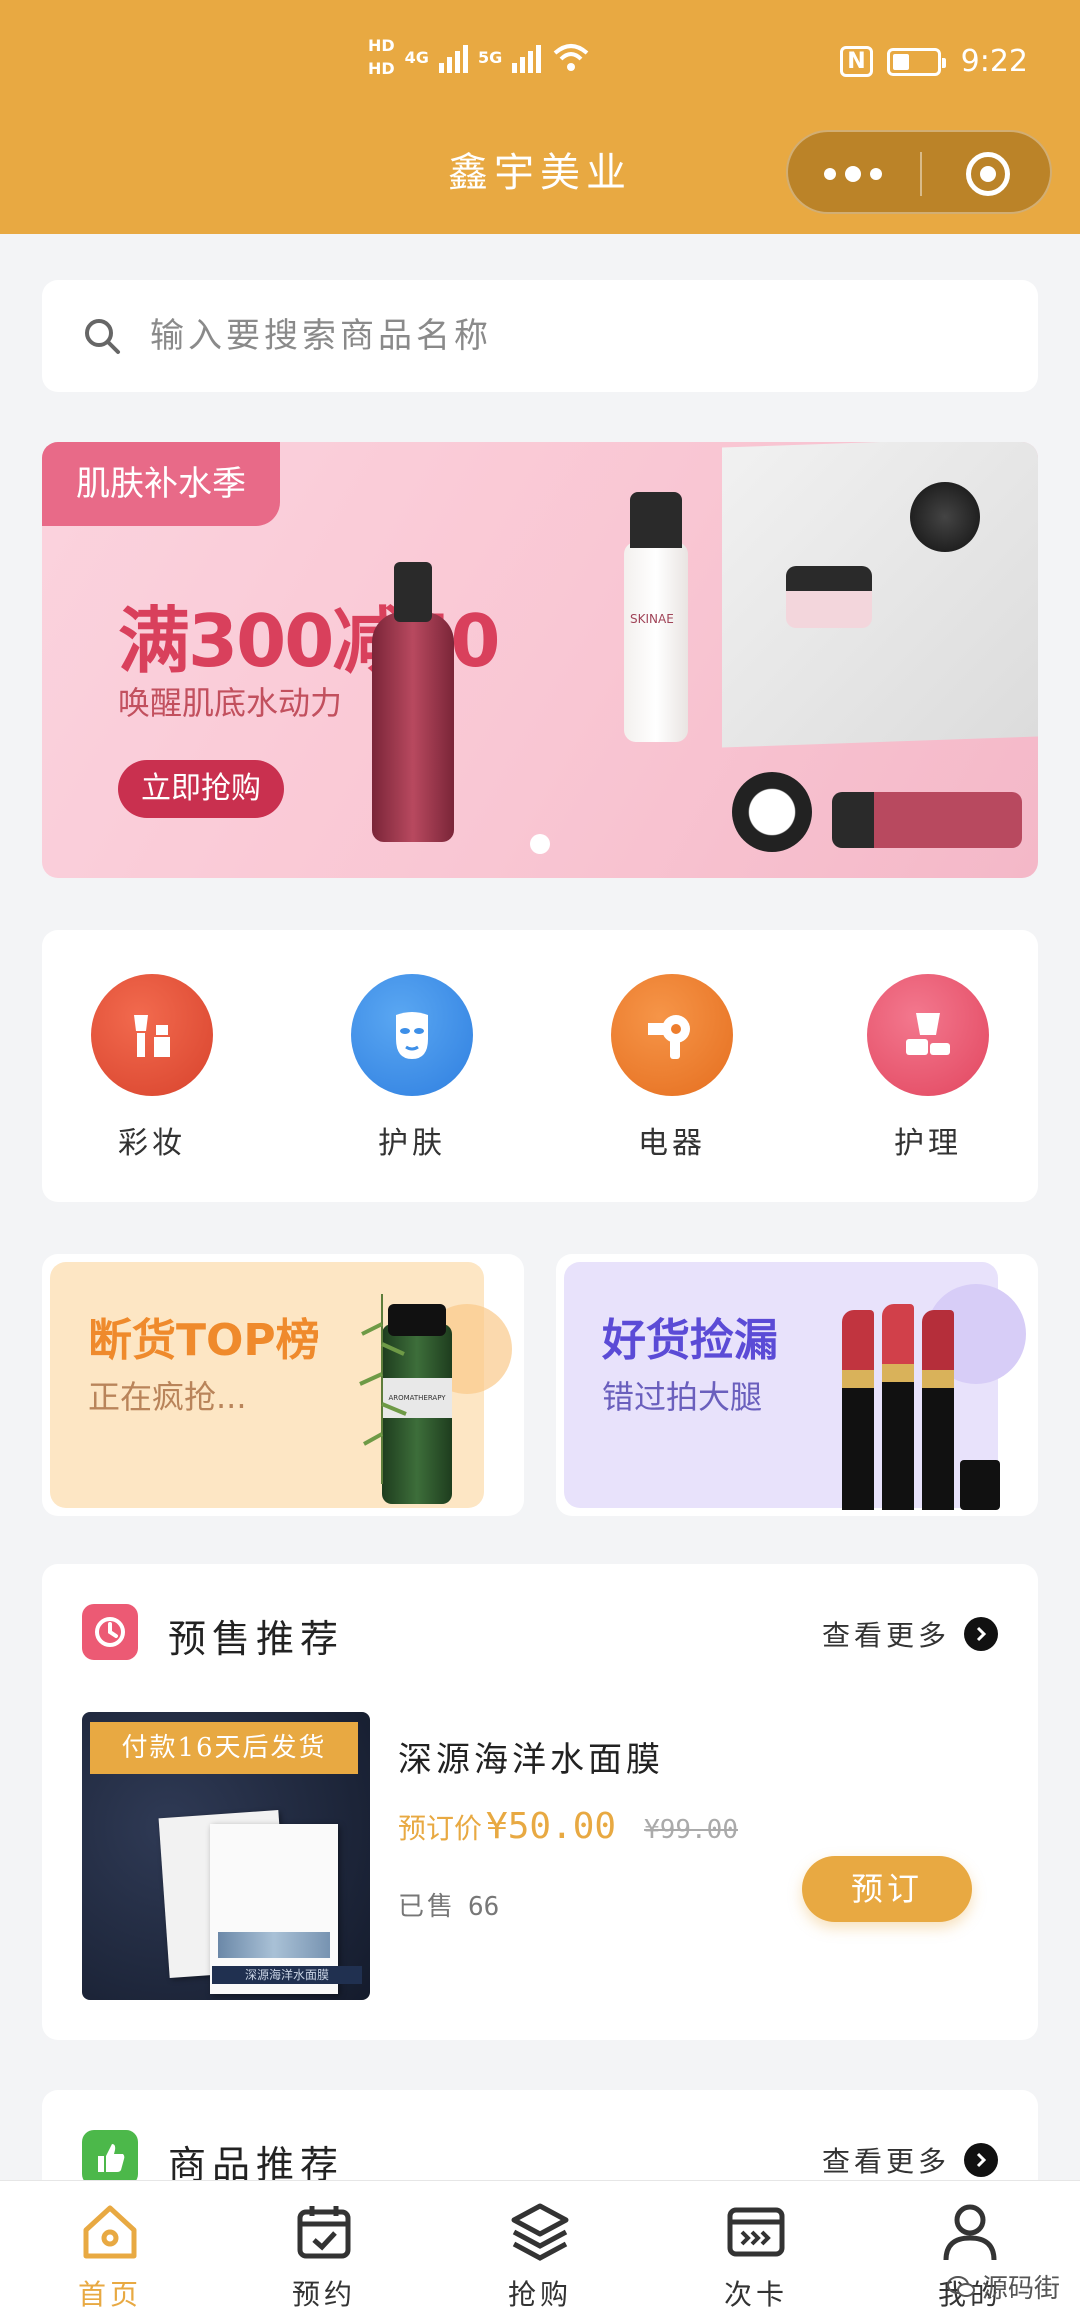 The height and width of the screenshot is (2324, 1080). What do you see at coordinates (427, 1907) in the screenshot?
I see `sold-label: 已售` at bounding box center [427, 1907].